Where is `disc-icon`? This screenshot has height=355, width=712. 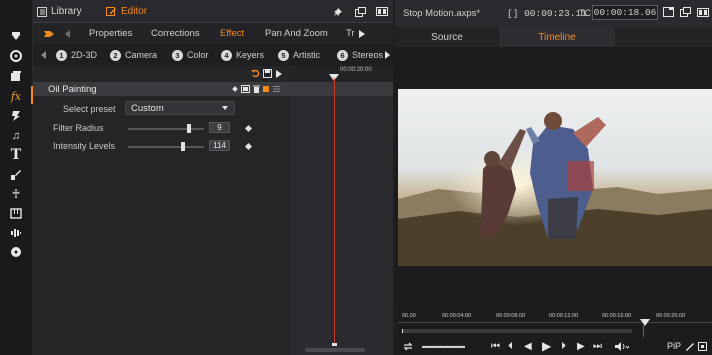 disc-icon is located at coordinates (16, 252).